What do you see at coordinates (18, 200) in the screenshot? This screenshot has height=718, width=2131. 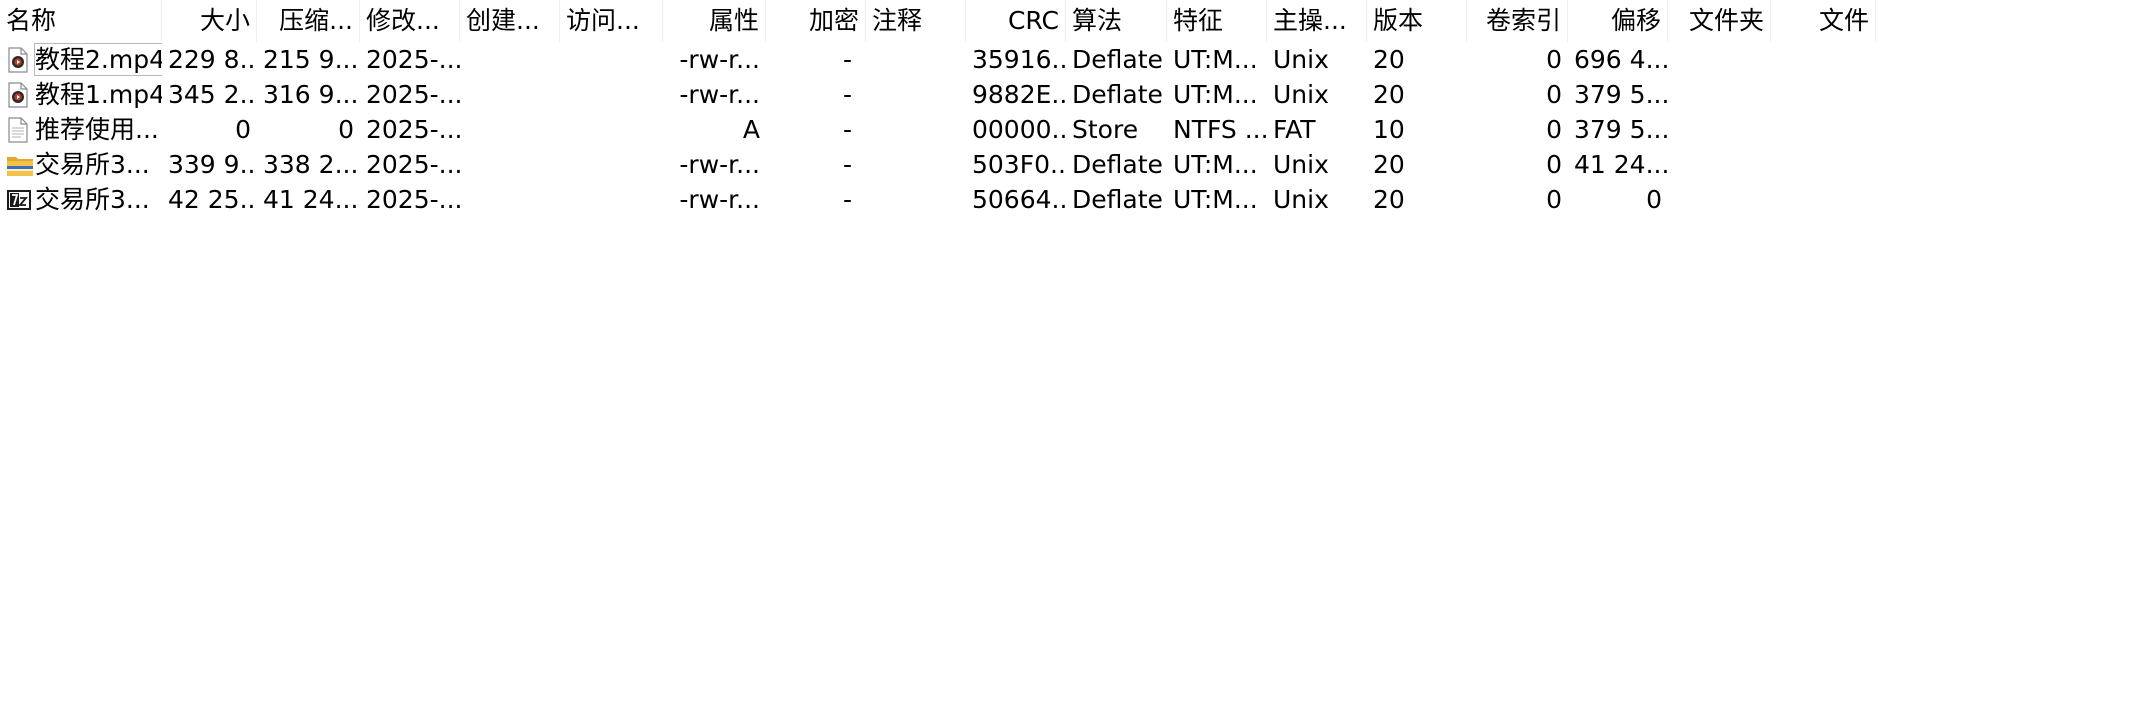 I see `7z-archive-icon` at bounding box center [18, 200].